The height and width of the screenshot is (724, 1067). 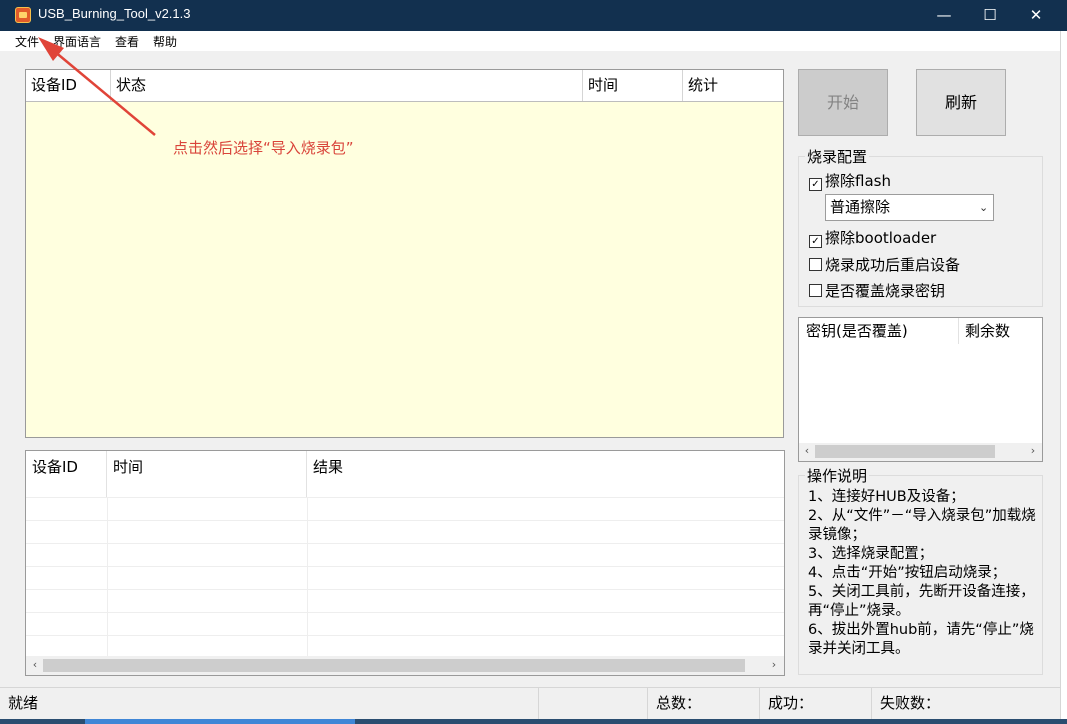 What do you see at coordinates (269, 703) in the screenshot?
I see `status-ready: 就绪` at bounding box center [269, 703].